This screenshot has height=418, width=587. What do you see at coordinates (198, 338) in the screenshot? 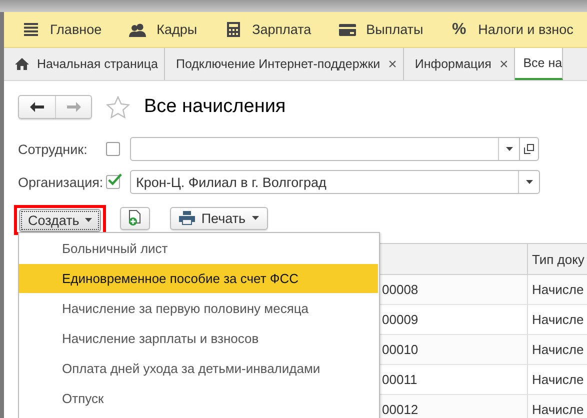
I see `menu-item: Начисление зарплаты и взносов` at bounding box center [198, 338].